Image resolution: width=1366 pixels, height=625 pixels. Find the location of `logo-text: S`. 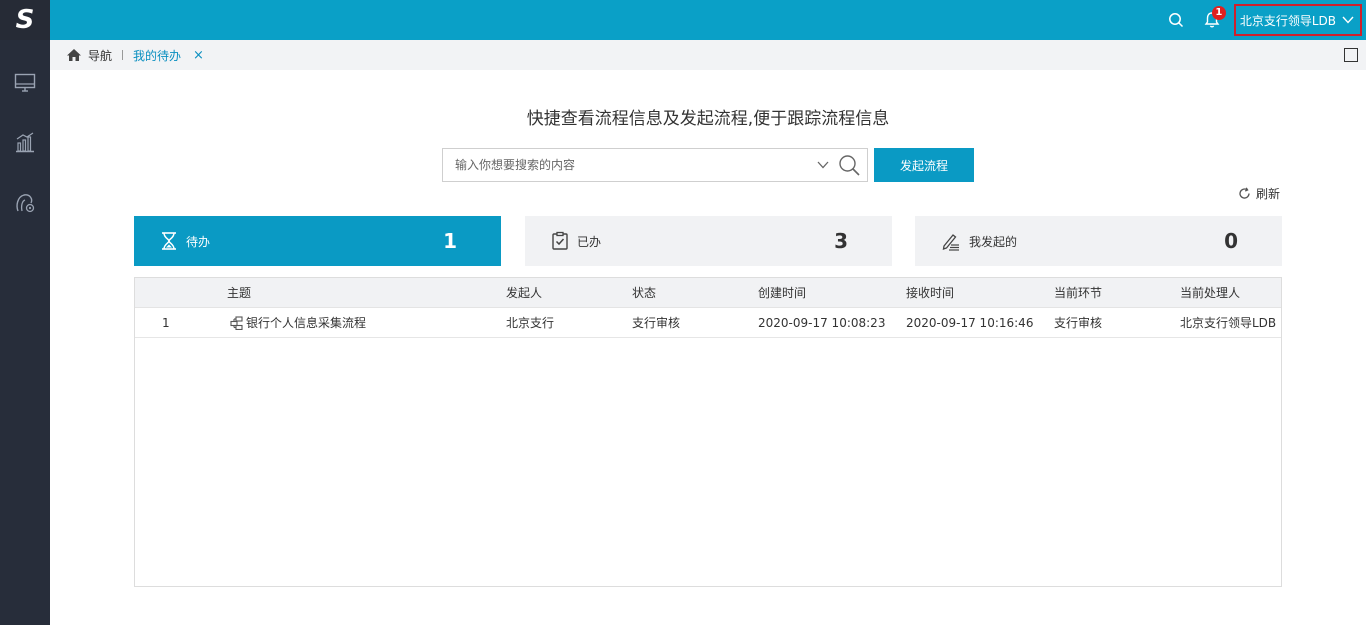

logo-text: S is located at coordinates (25, 20).